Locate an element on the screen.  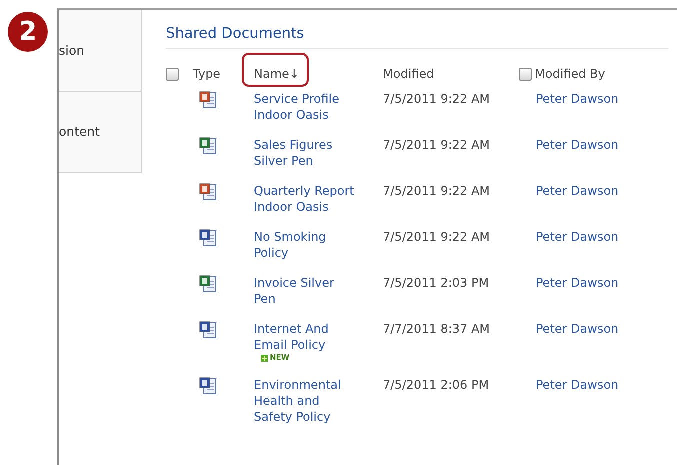
document-link: Sales Figures Silver Pen is located at coordinates (306, 153).